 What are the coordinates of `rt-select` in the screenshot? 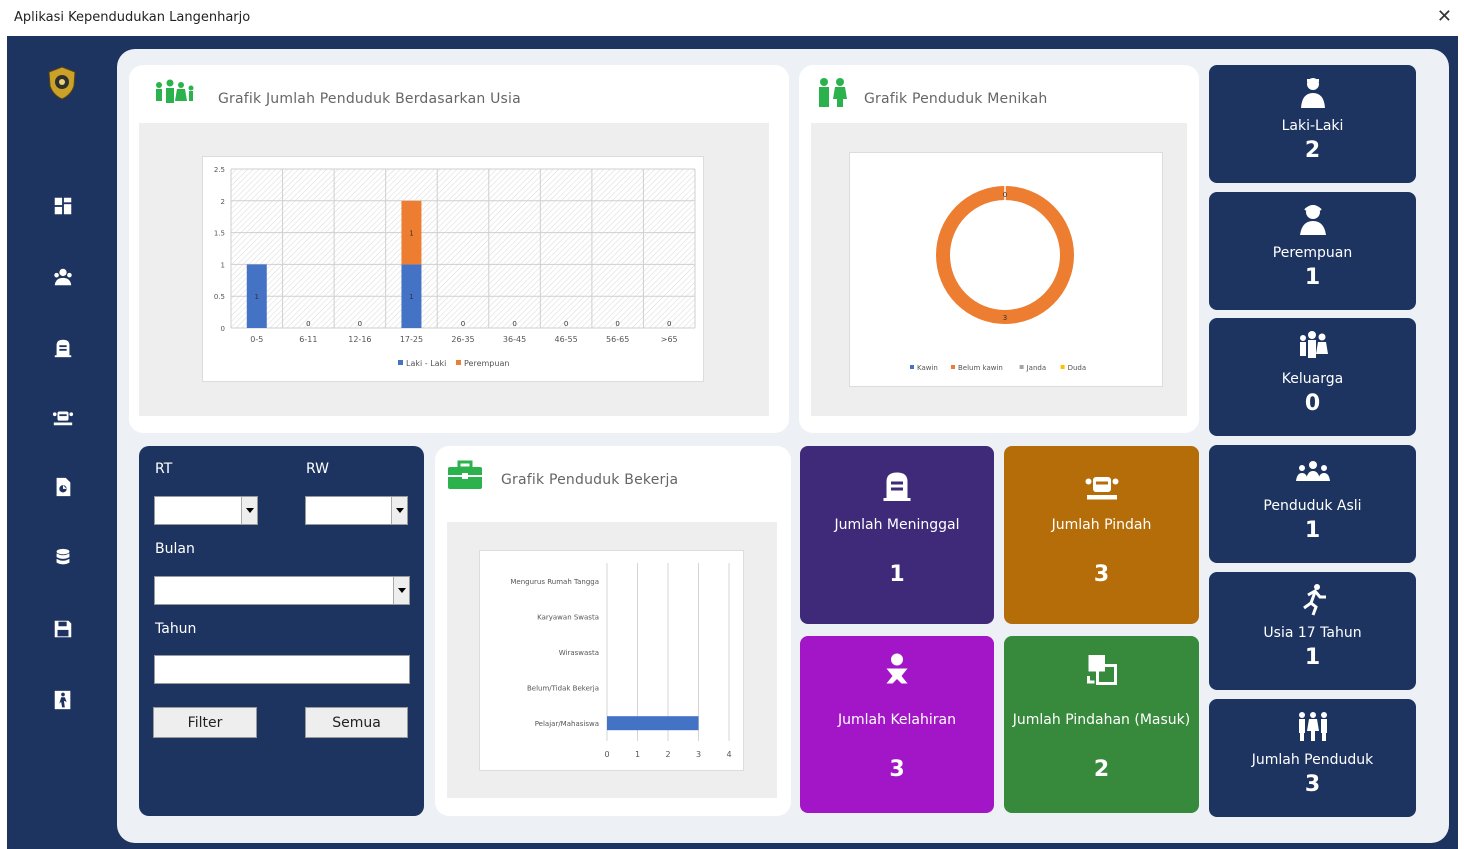 It's located at (206, 510).